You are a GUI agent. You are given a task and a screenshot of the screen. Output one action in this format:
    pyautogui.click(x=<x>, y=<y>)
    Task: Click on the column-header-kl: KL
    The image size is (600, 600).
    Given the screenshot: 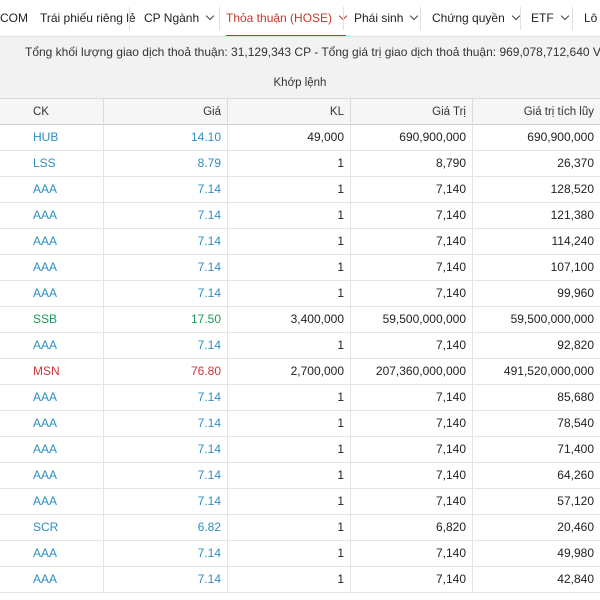 What is the action you would take?
    pyautogui.click(x=288, y=112)
    